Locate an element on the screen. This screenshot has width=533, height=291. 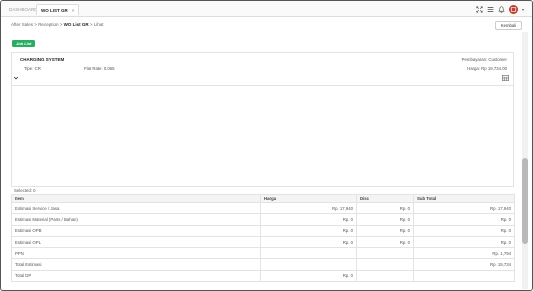
vertical-scrollbar is located at coordinates (525, 160).